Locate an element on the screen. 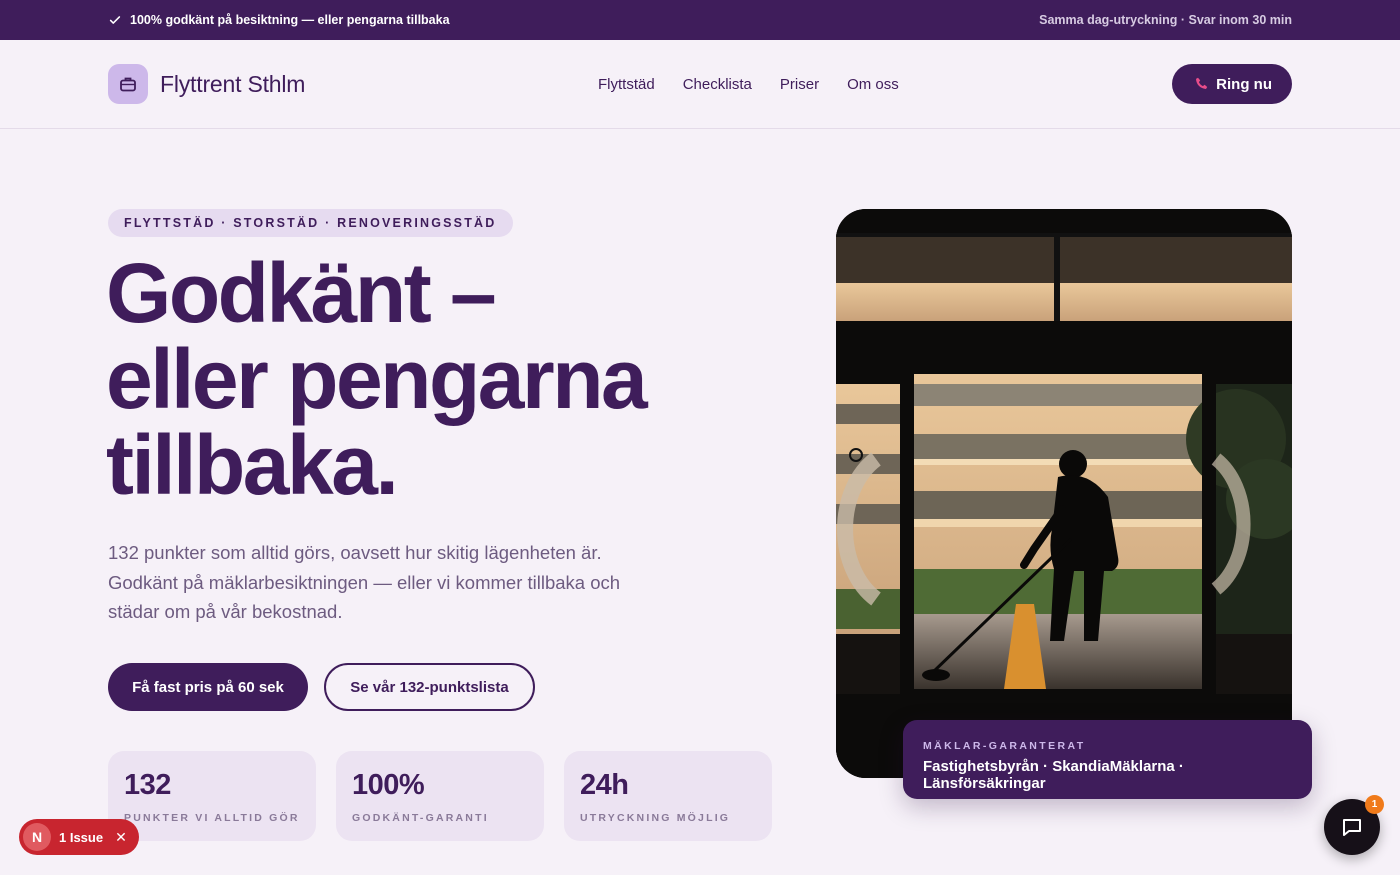 Image resolution: width=1400 pixels, height=875 pixels. stat-card: 132 PUNKTER VI ALLTID GÖR is located at coordinates (212, 796).